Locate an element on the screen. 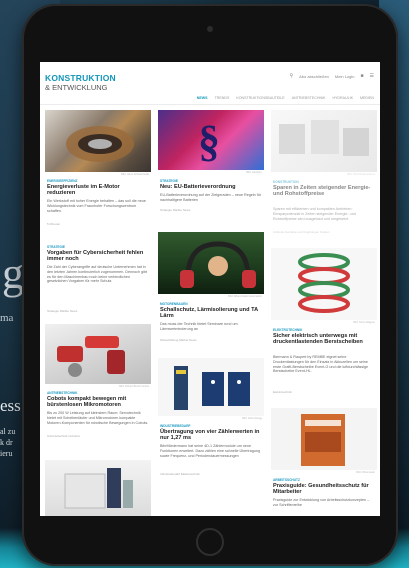  background-line: k dr is located at coordinates (6, 442).